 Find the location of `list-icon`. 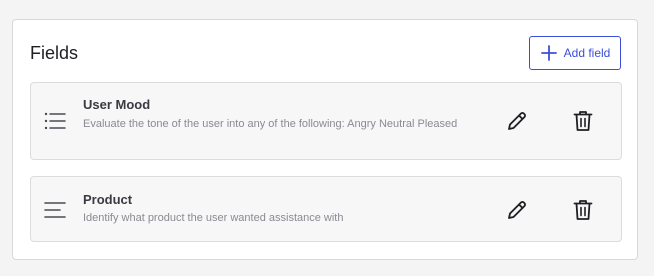

list-icon is located at coordinates (55, 121).